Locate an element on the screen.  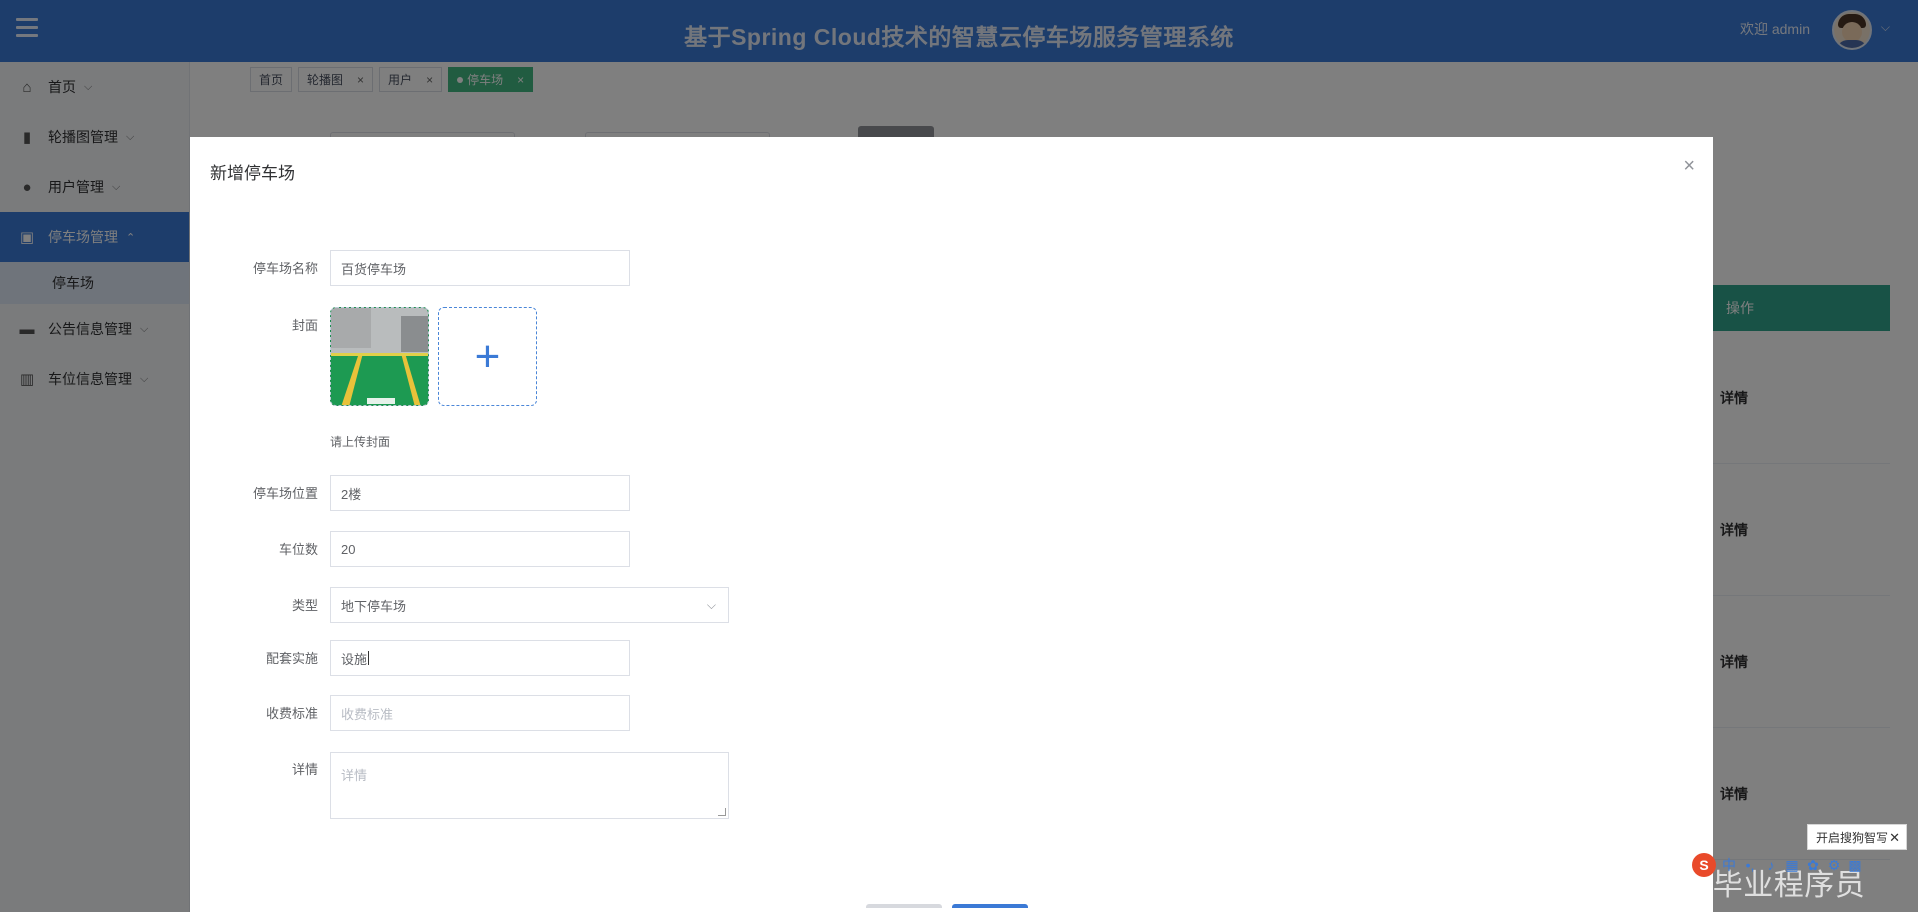
ime-tip-text: 开启搜狗智写 is located at coordinates (1852, 837).